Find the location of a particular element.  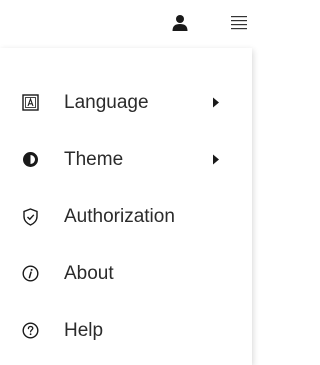

top-bar is located at coordinates (128, 24).